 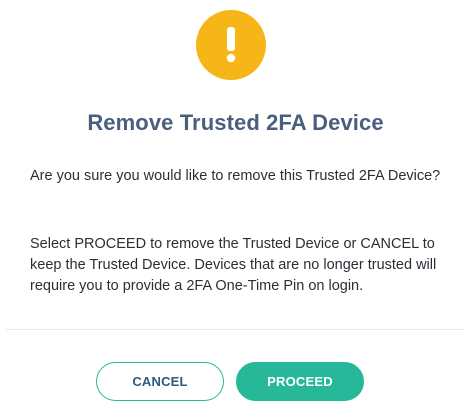 What do you see at coordinates (235, 329) in the screenshot?
I see `divider` at bounding box center [235, 329].